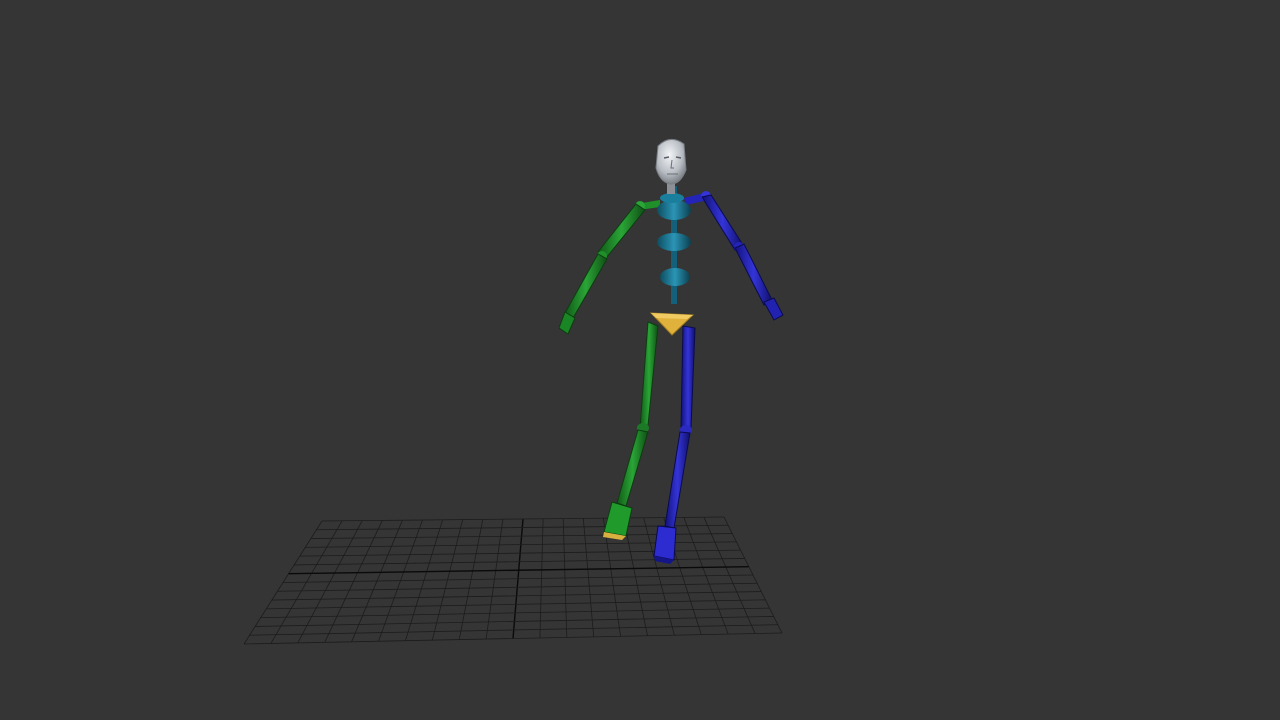 This screenshot has height=720, width=1280. I want to click on right-hand, so click(773, 309).